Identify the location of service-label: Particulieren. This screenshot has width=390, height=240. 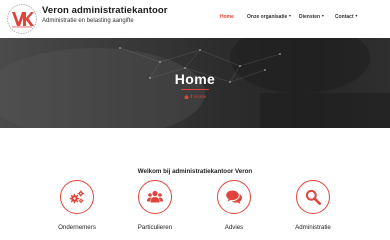
(155, 227).